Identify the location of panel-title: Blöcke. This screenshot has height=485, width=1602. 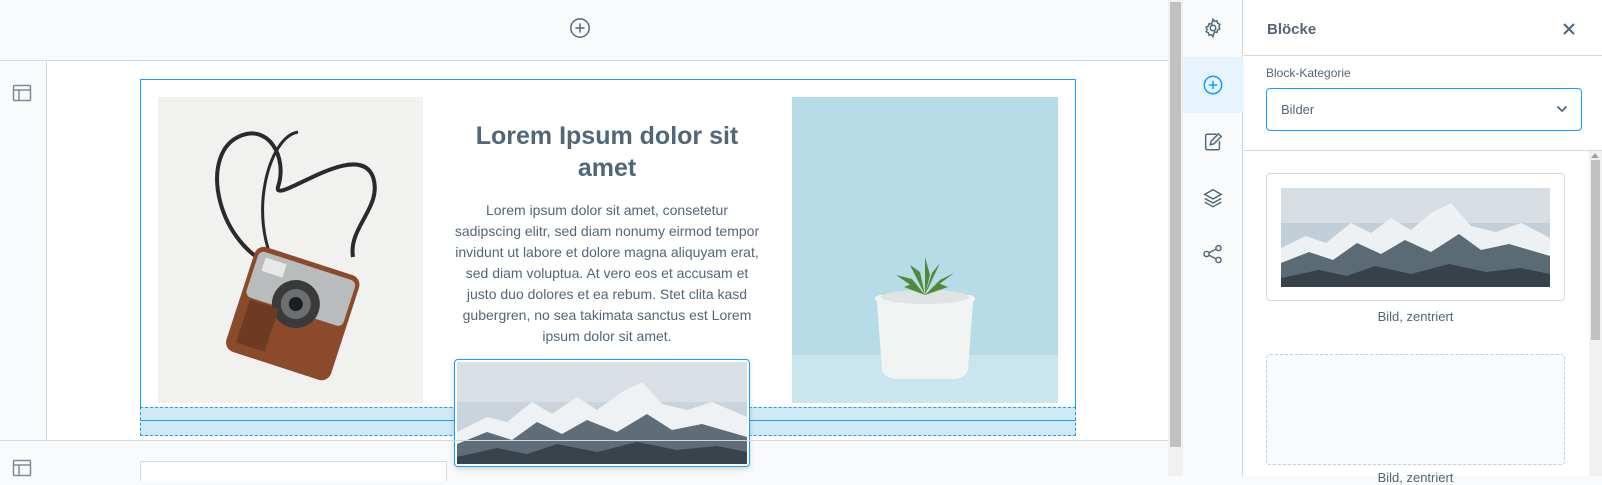
(1292, 29).